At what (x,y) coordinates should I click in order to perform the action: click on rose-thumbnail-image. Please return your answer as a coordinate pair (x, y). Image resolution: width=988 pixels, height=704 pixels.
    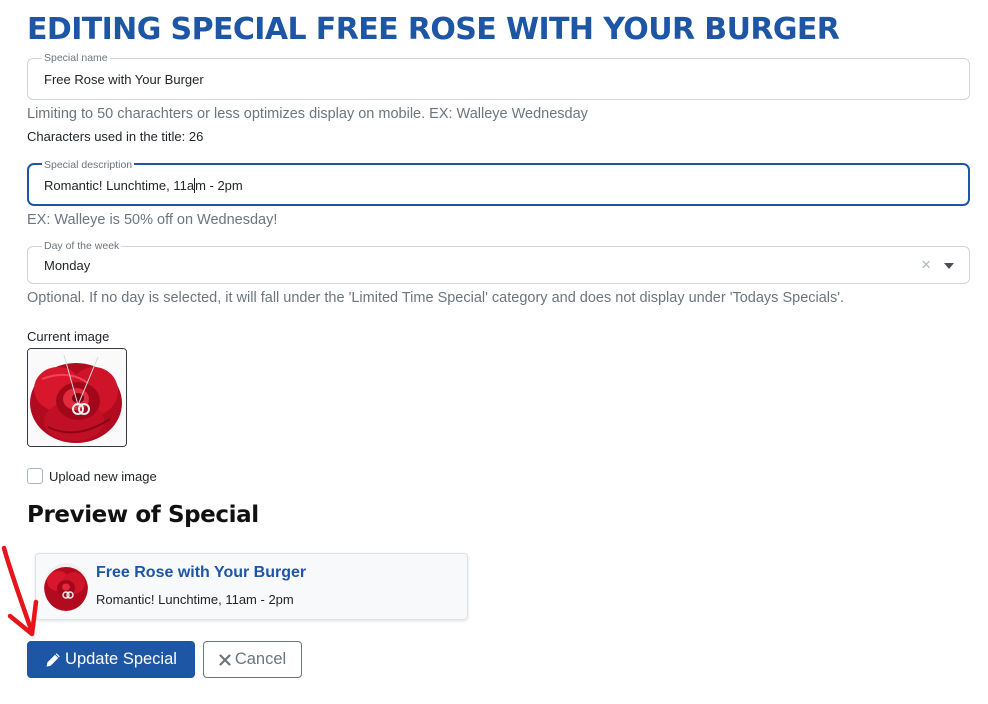
    Looking at the image, I should click on (66, 587).